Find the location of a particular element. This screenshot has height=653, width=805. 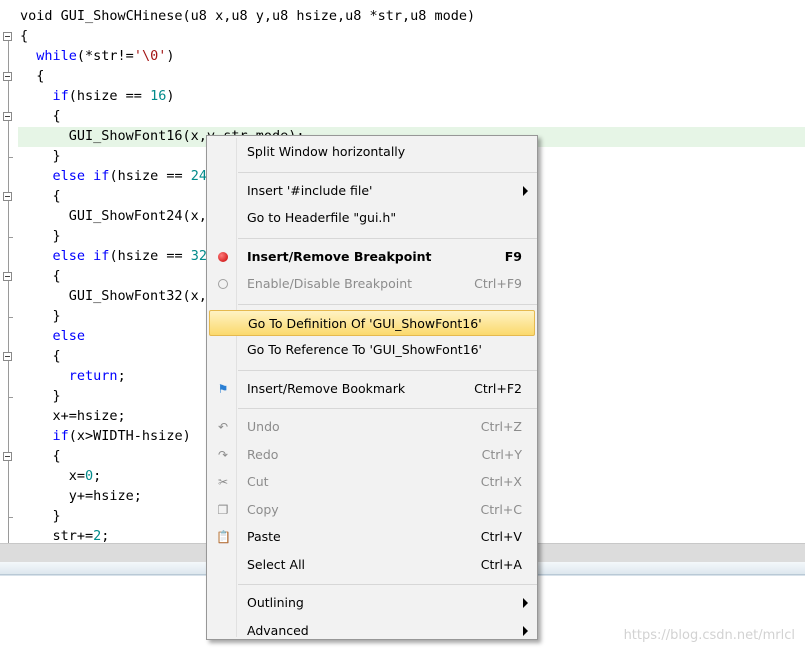

copy-icon: ❐ is located at coordinates (223, 509).